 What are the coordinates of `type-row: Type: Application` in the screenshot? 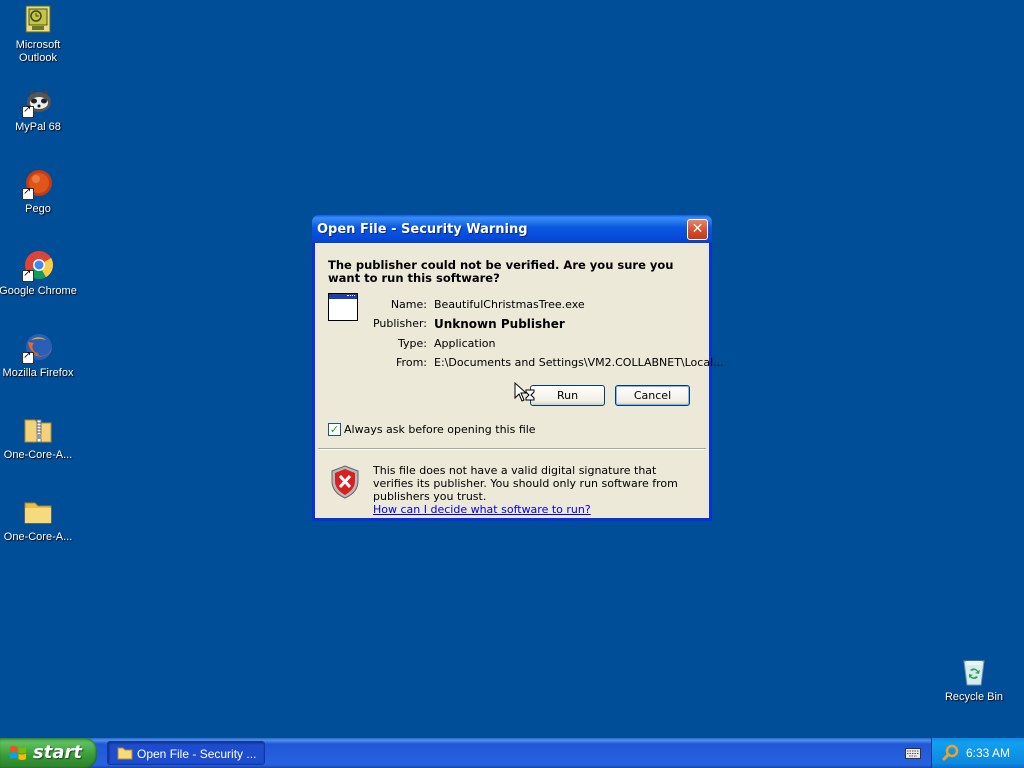 It's located at (535, 344).